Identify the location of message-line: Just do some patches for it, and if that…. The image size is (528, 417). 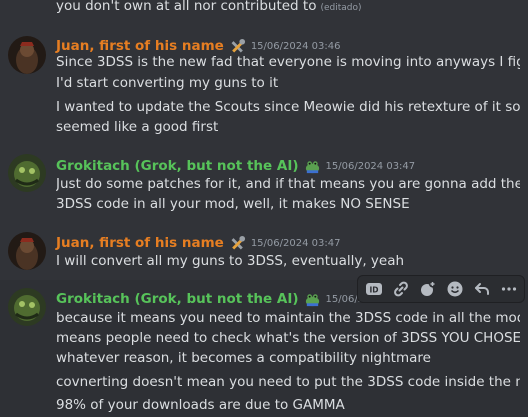
(288, 184).